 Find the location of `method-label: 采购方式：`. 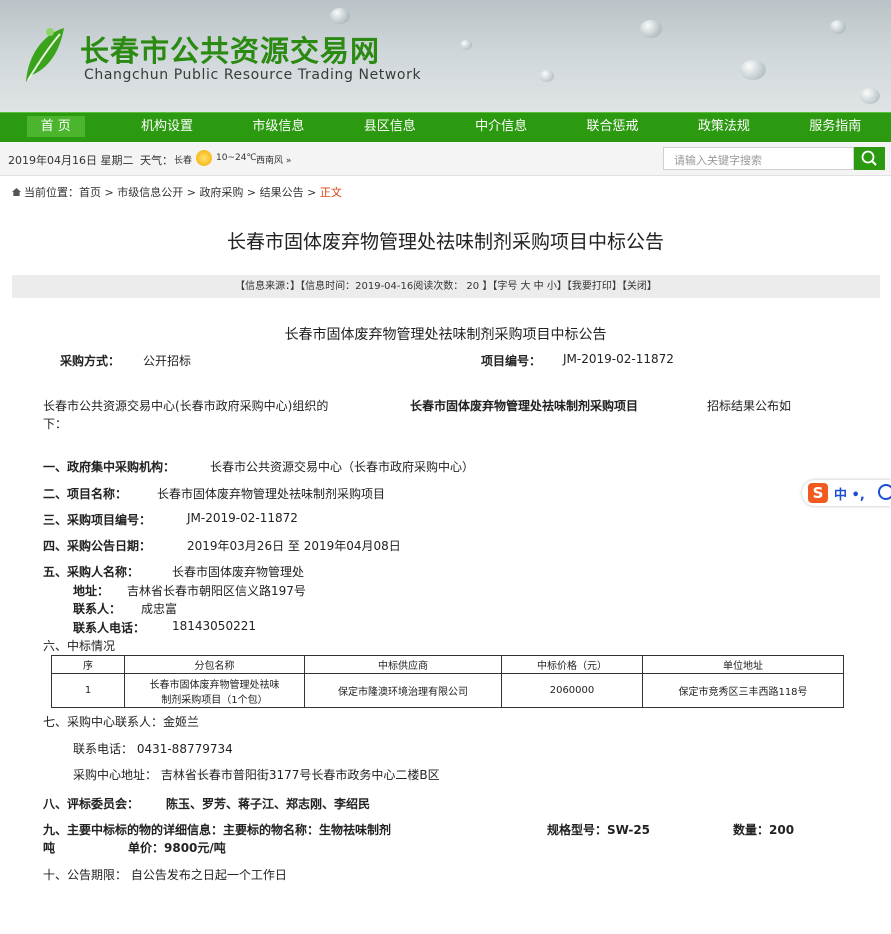

method-label: 采购方式： is located at coordinates (90, 361).